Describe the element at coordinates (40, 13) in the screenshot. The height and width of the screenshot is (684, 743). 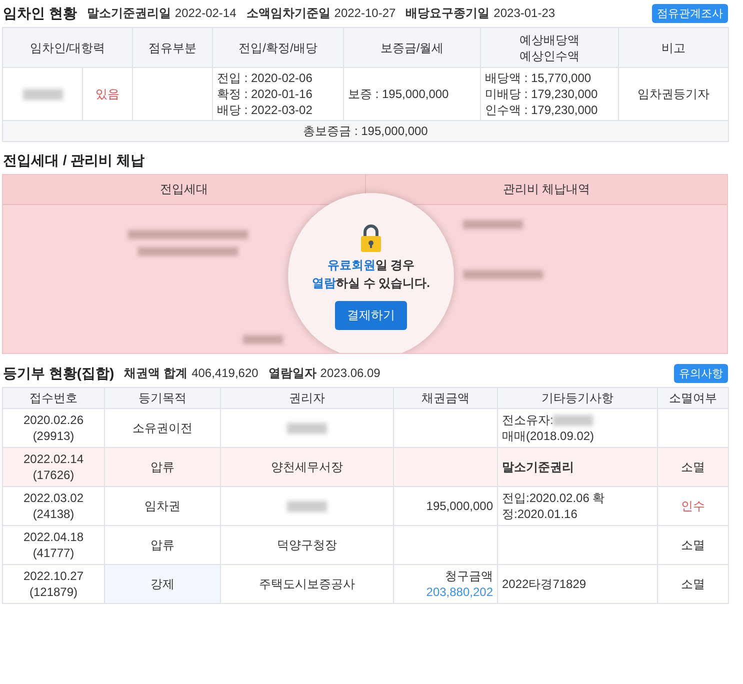
I see `section-title: 임차인 현황` at that location.